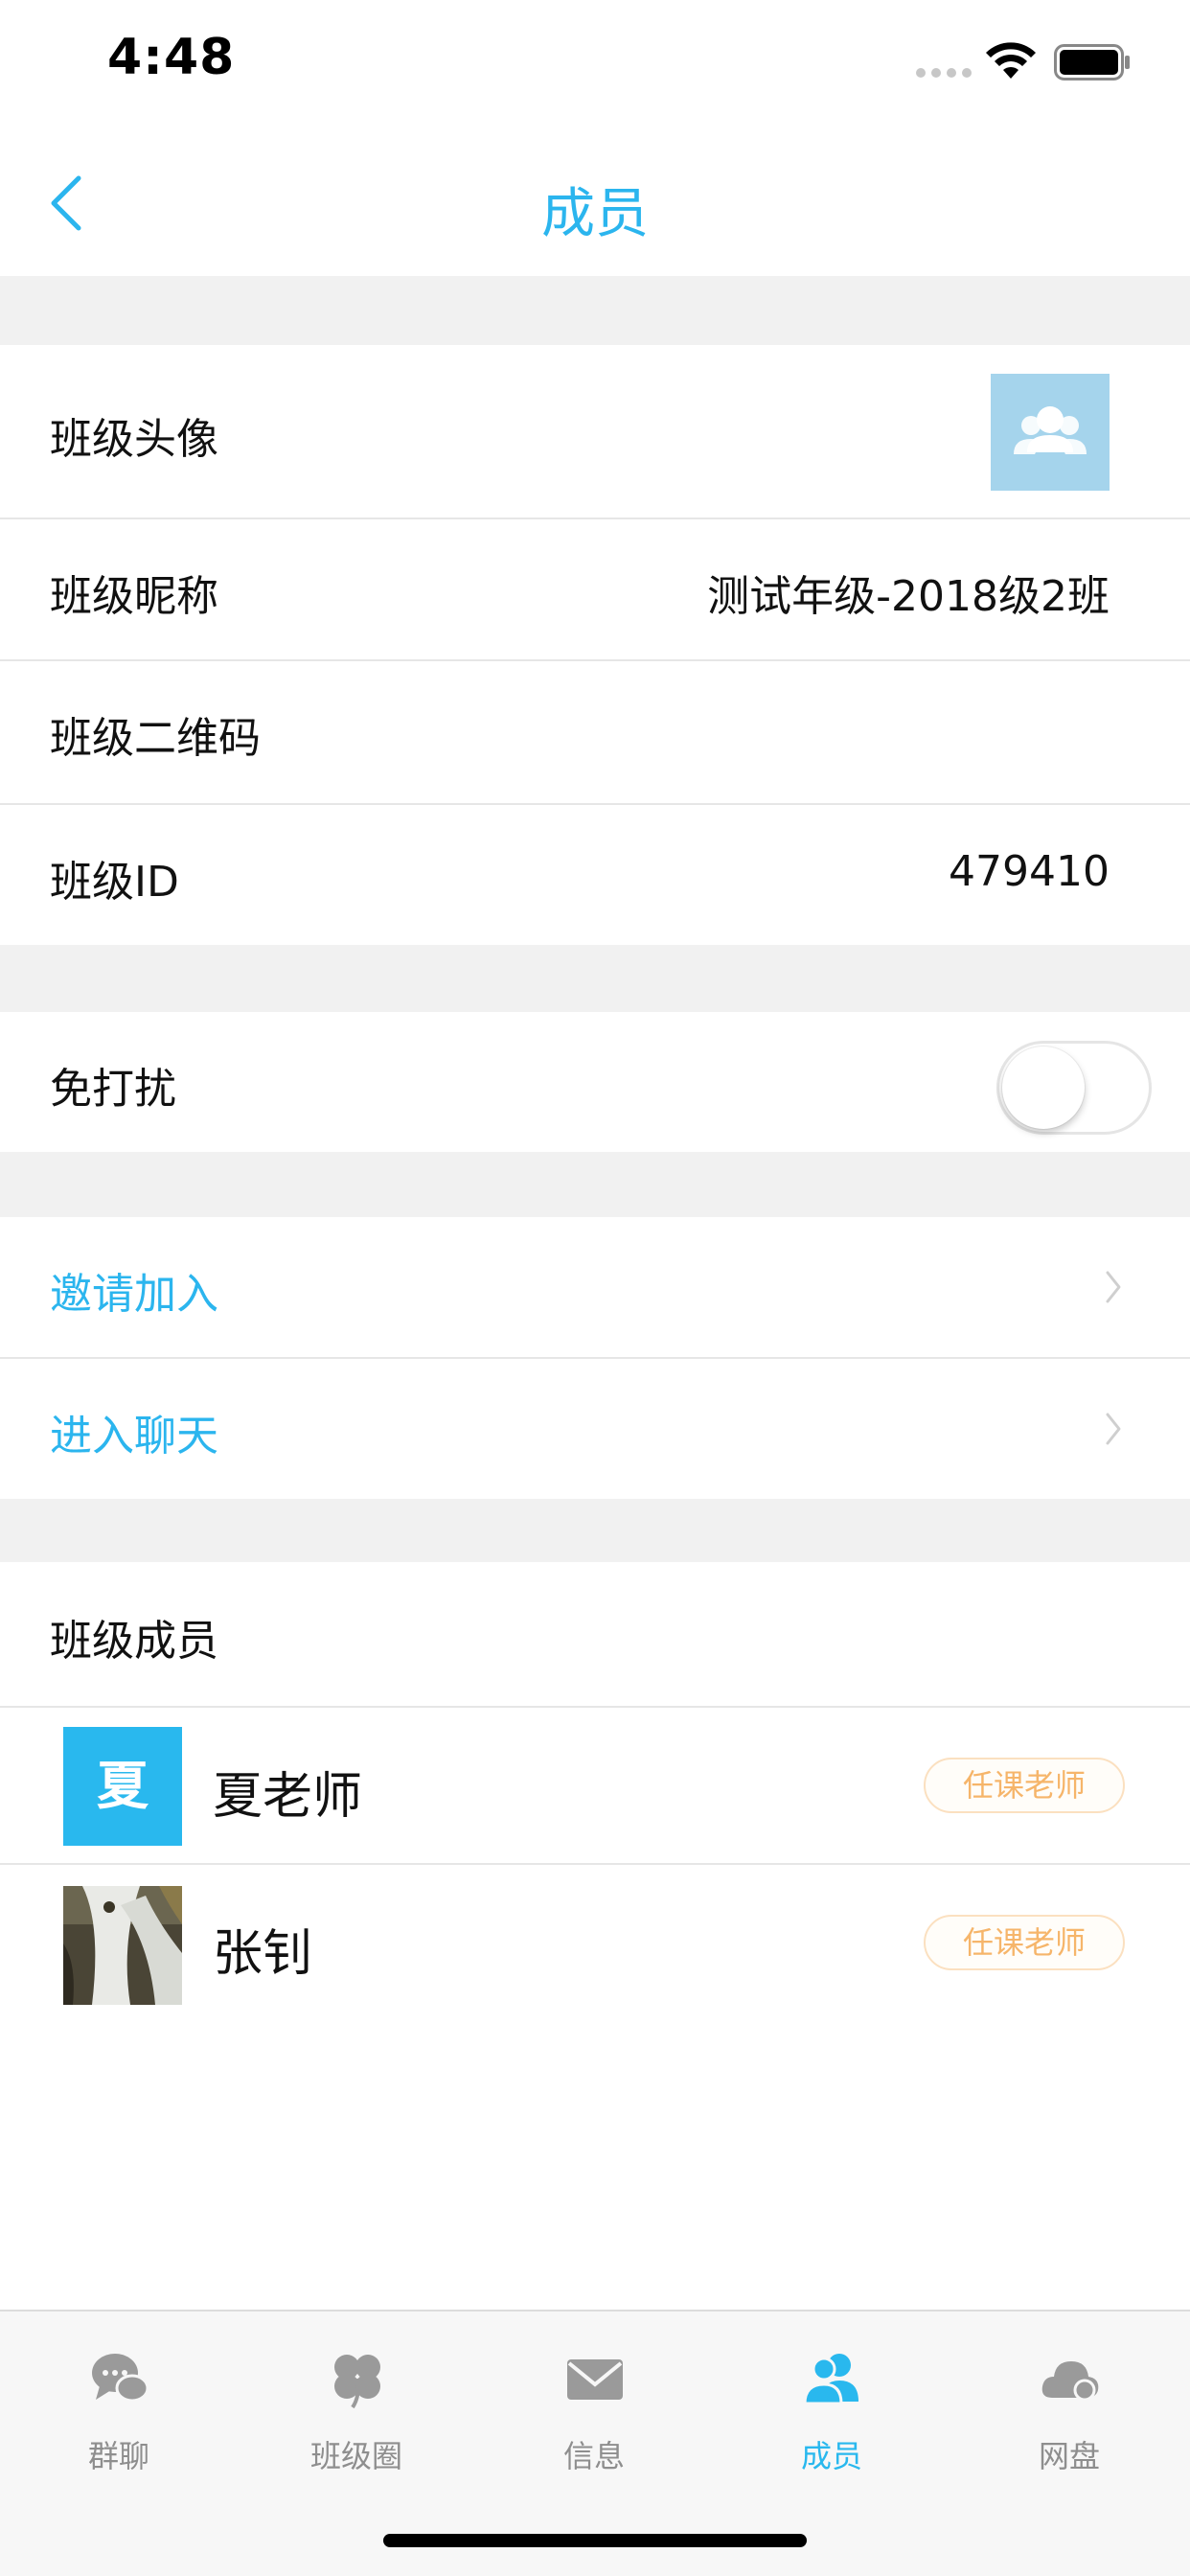  Describe the element at coordinates (263, 1954) in the screenshot. I see `member-name: 张钊` at that location.